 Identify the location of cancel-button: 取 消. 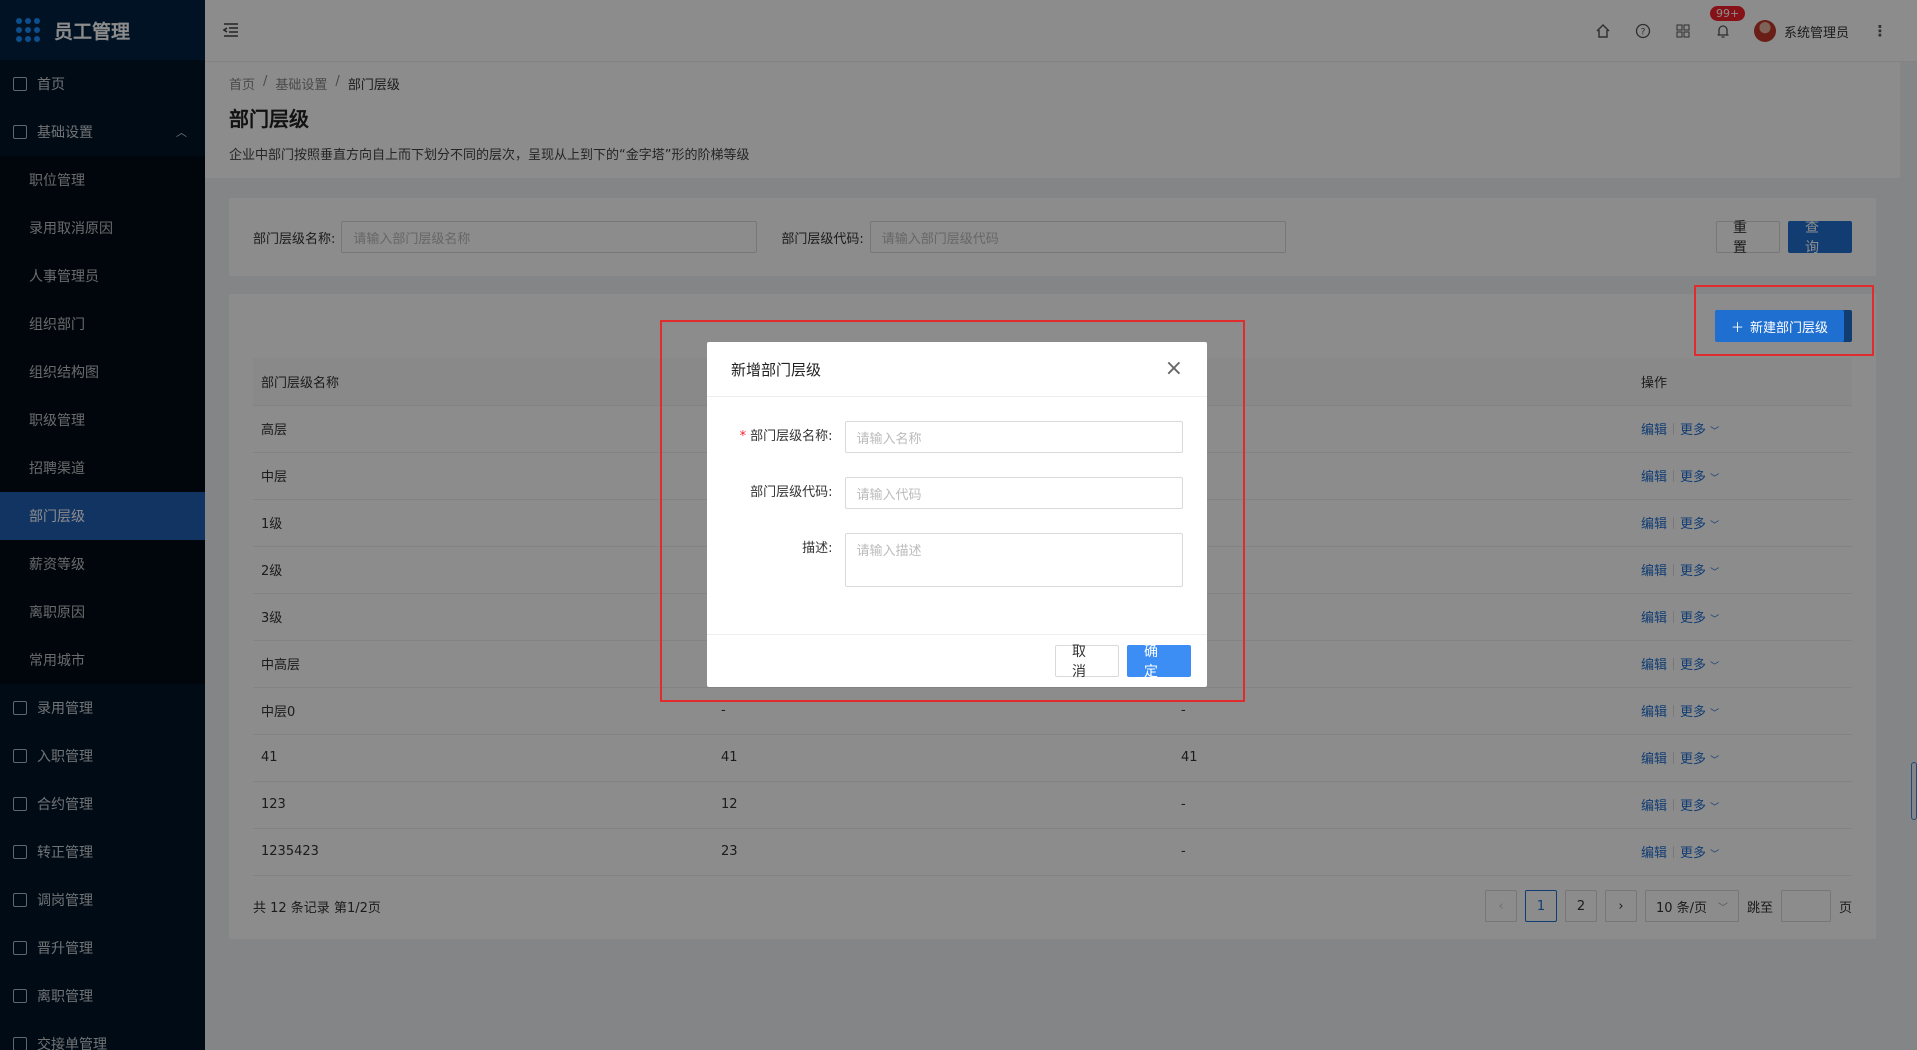
(1087, 662).